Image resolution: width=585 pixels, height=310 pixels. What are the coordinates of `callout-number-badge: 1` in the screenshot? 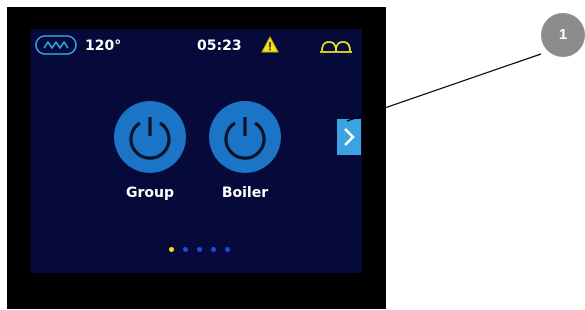 It's located at (563, 35).